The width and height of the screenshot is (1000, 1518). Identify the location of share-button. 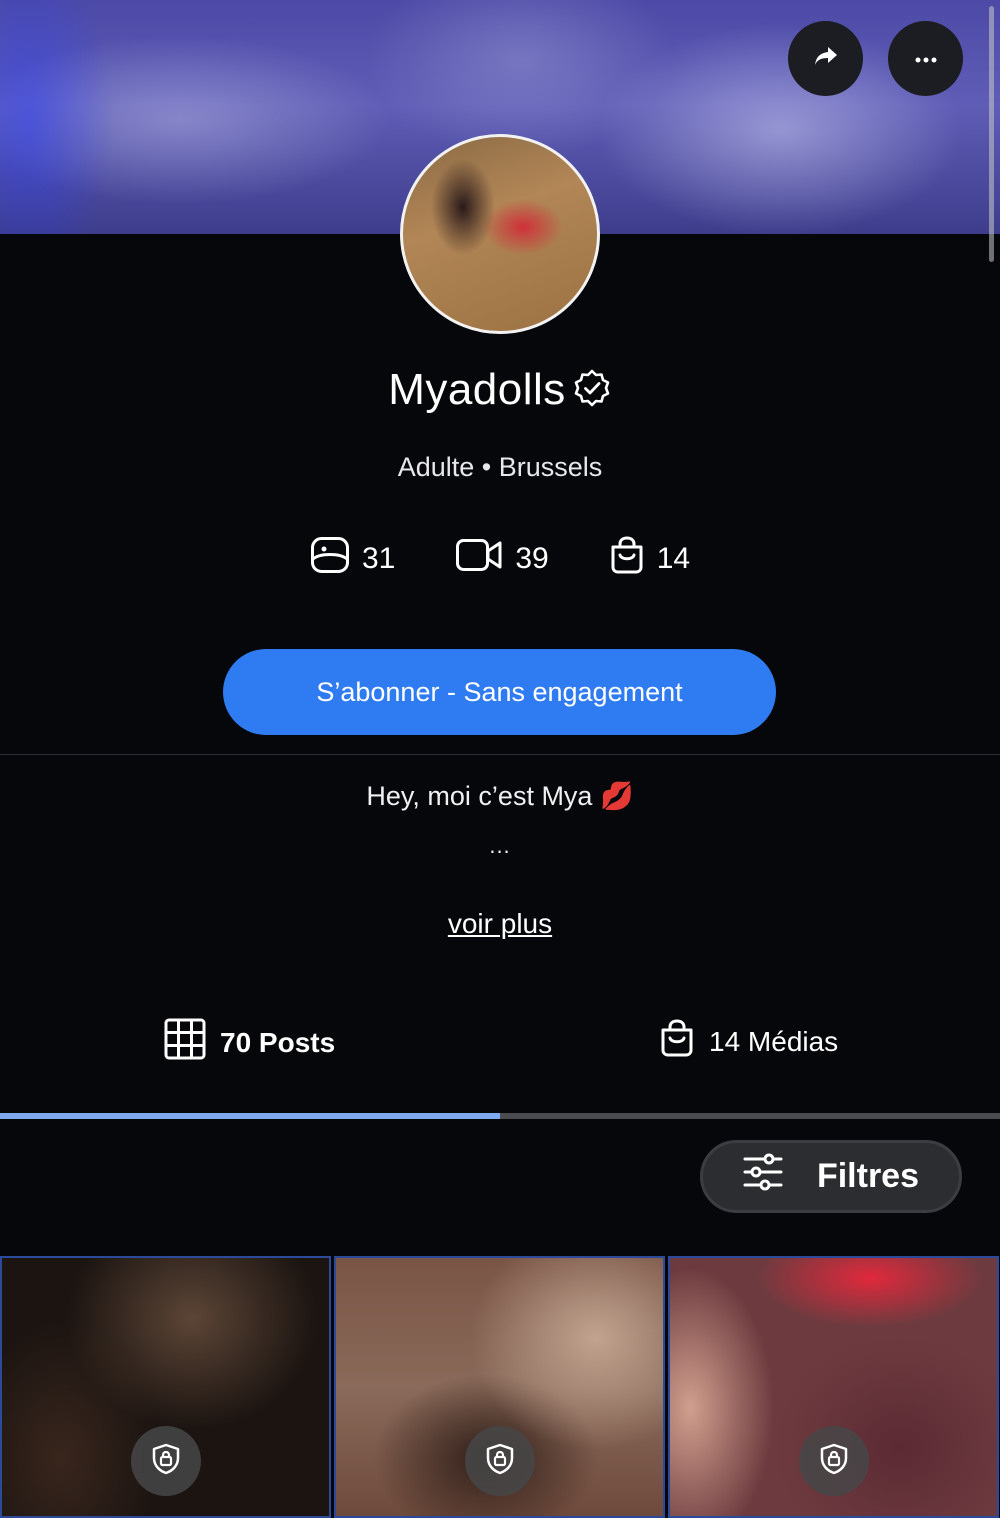
(825, 58).